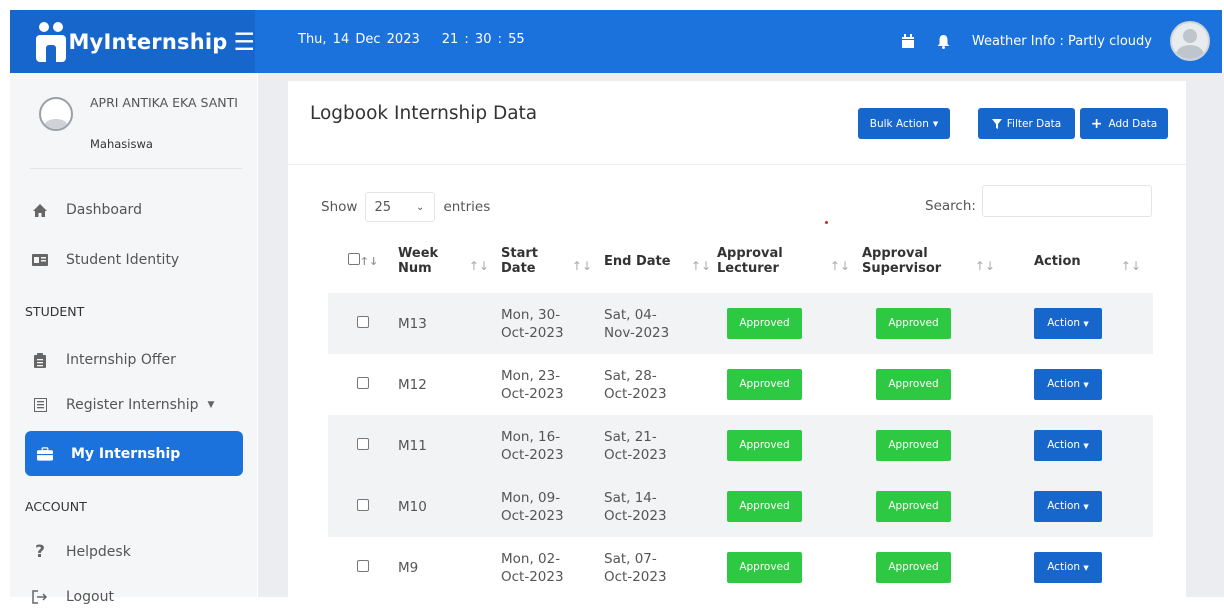 Image resolution: width=1224 pixels, height=609 pixels. Describe the element at coordinates (449, 506) in the screenshot. I see `week-cell: M10` at that location.